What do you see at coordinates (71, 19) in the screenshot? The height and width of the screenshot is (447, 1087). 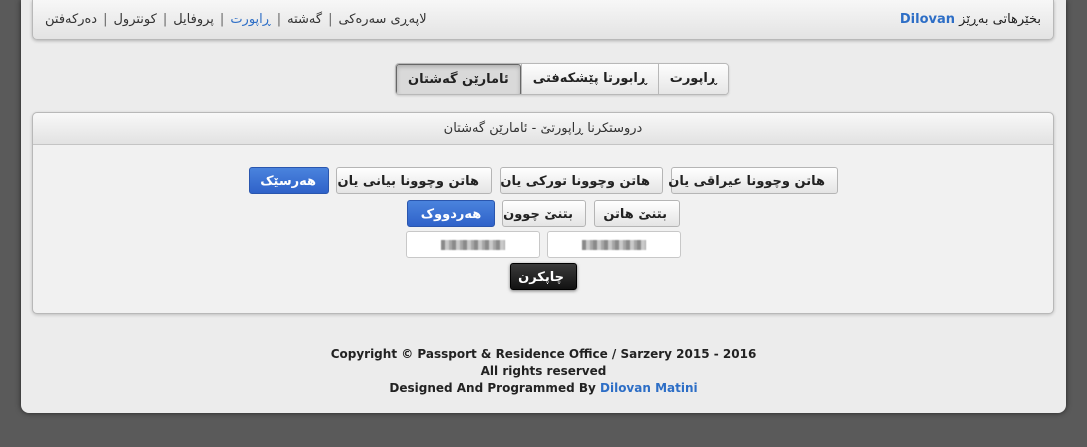 I see `nav-logout: دەرکەفتن` at bounding box center [71, 19].